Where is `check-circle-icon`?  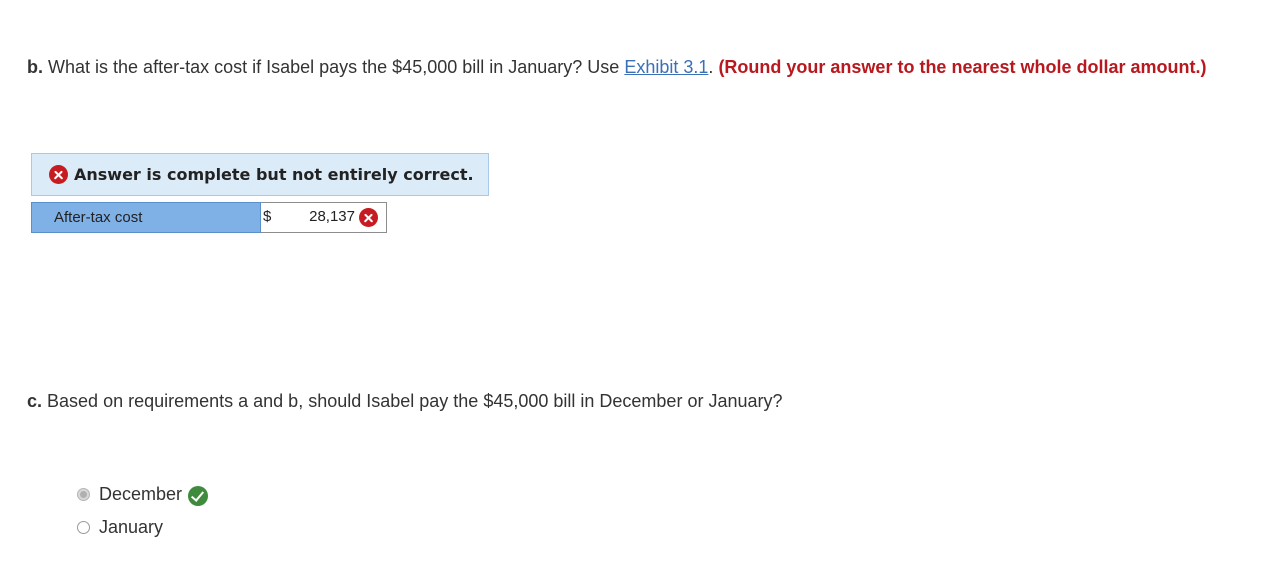
check-circle-icon is located at coordinates (198, 495).